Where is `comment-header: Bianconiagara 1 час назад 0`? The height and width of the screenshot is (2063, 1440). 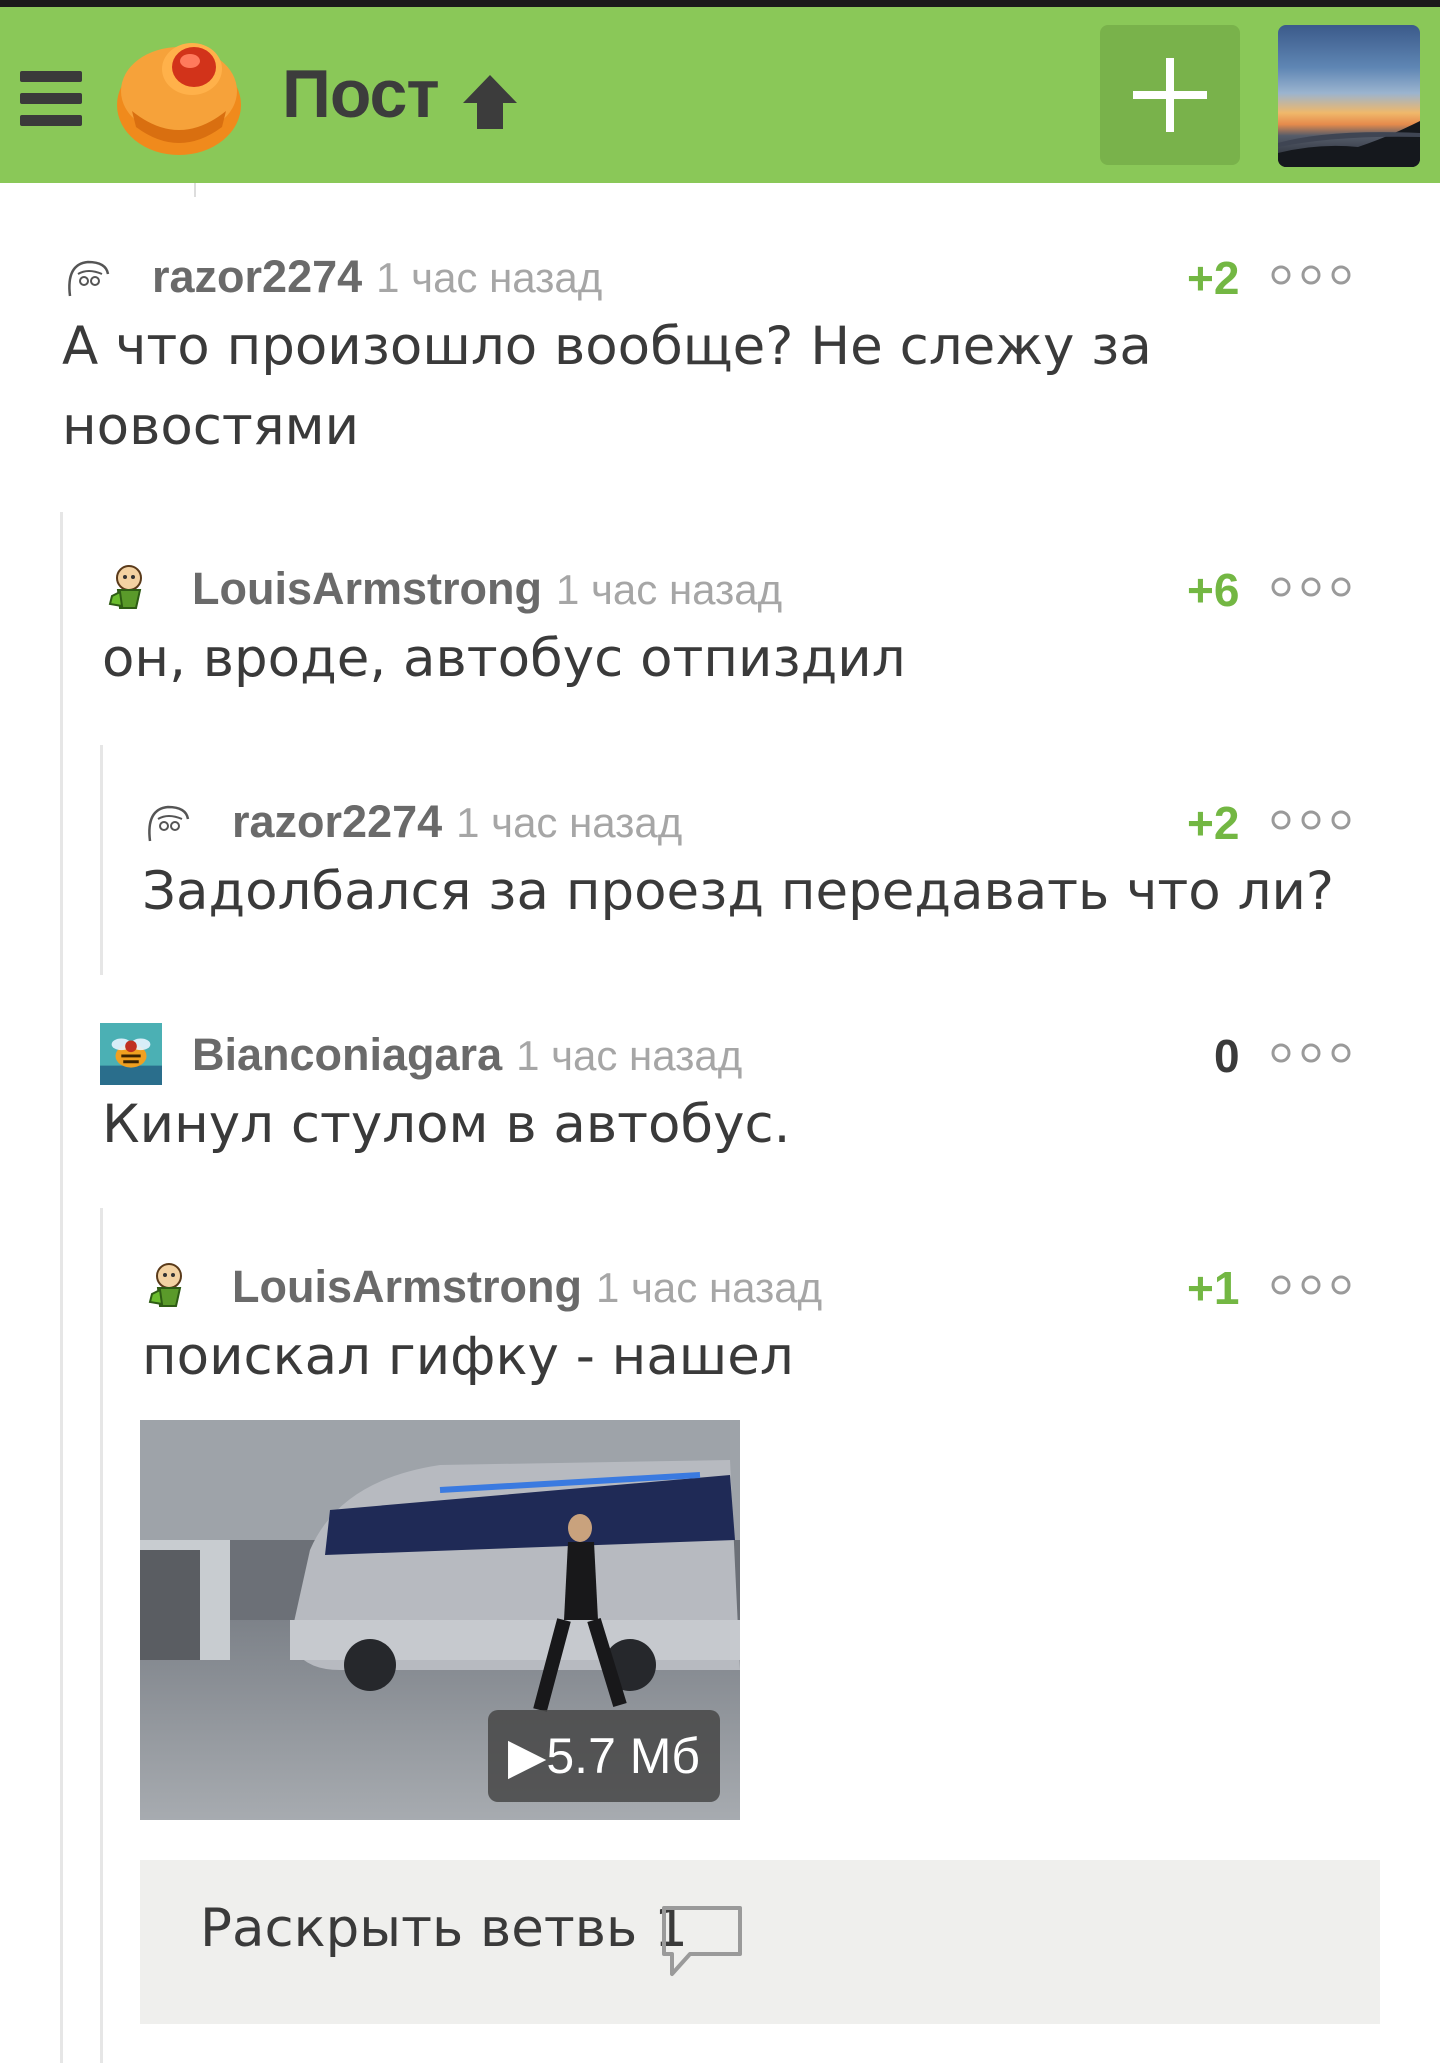 comment-header: Bianconiagara 1 час назад 0 is located at coordinates (731, 1054).